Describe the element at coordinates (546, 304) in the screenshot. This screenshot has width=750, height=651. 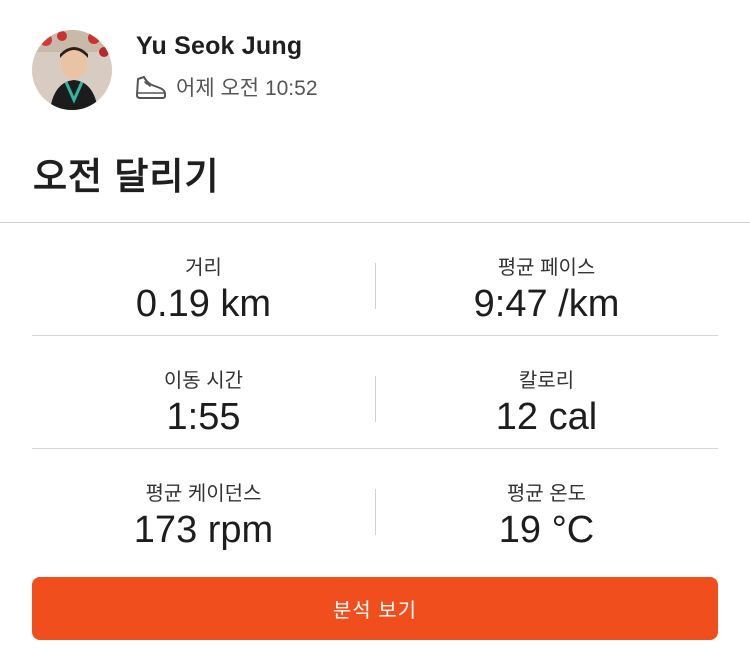
I see `stat-value: 9:47 /km` at that location.